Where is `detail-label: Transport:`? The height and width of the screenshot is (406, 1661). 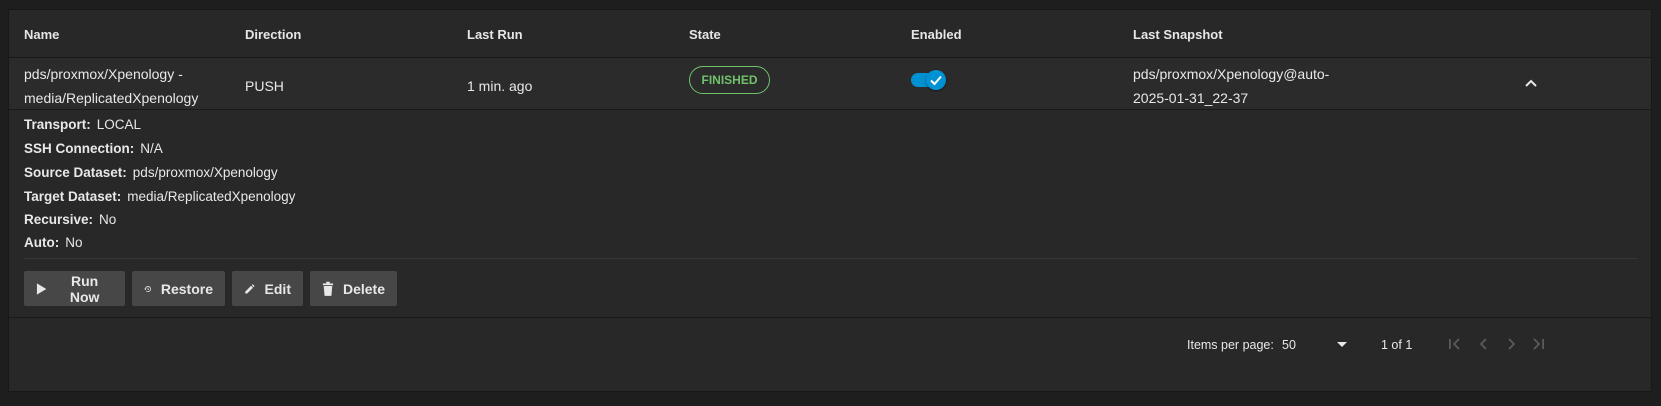
detail-label: Transport: is located at coordinates (57, 124).